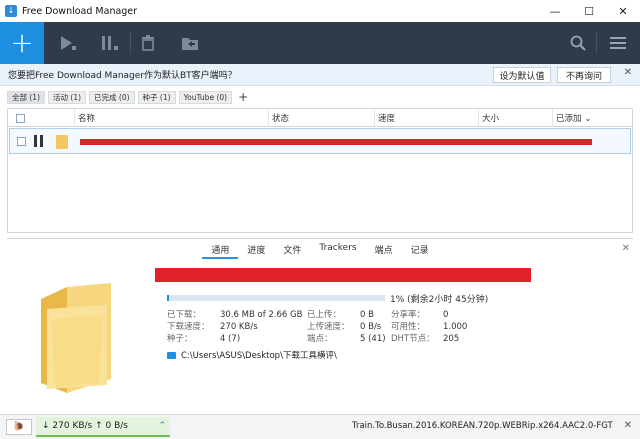 This screenshot has width=640, height=439. I want to click on pause-icon, so click(40, 141).